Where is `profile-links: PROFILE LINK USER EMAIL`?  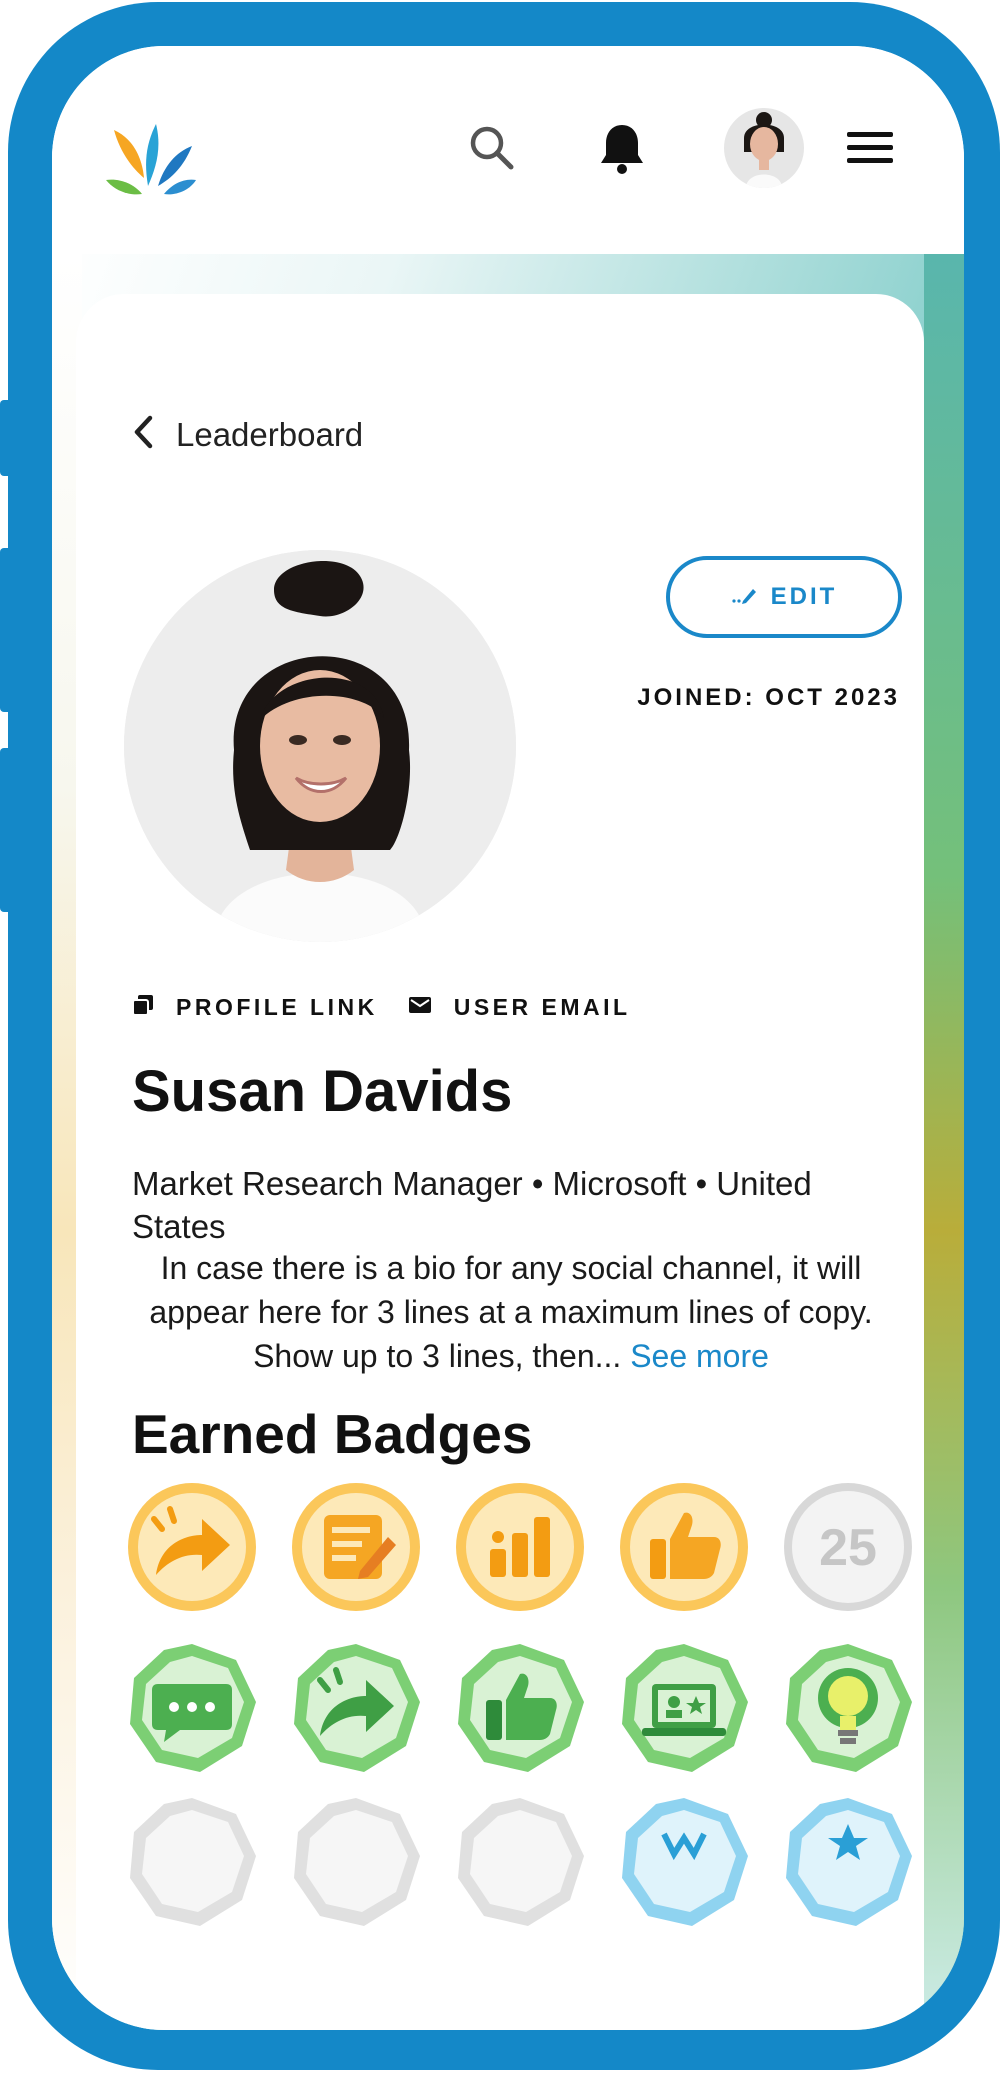
profile-links: PROFILE LINK USER EMAIL is located at coordinates (381, 1007).